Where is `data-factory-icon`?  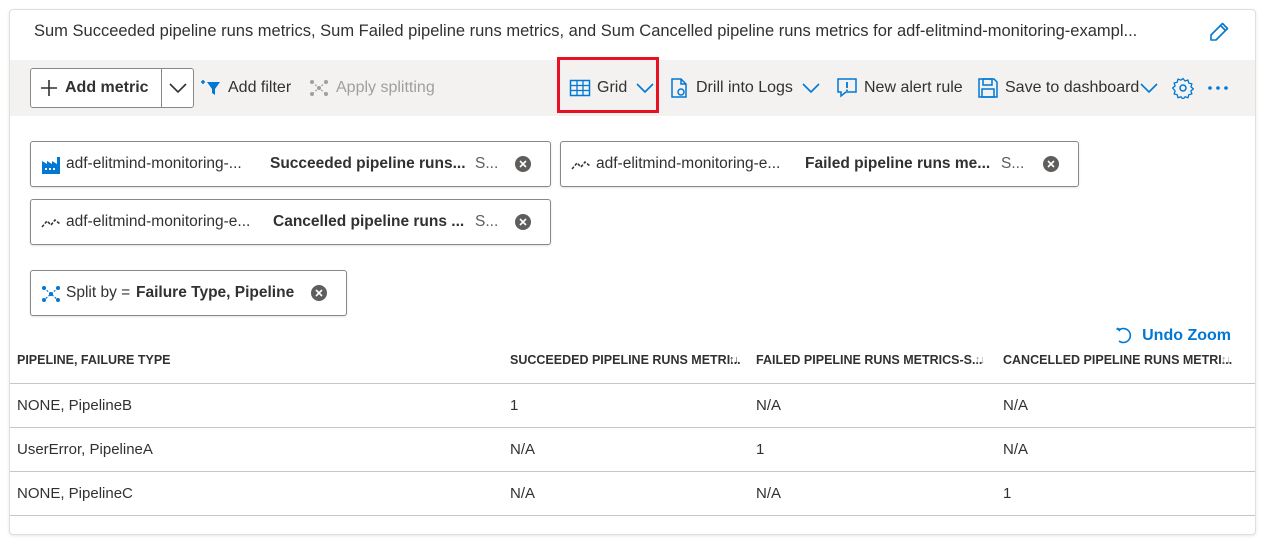 data-factory-icon is located at coordinates (51, 165).